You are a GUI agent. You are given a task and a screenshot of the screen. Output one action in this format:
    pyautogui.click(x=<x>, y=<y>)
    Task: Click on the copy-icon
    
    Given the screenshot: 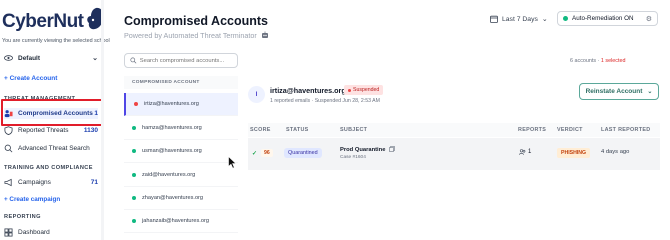 What is the action you would take?
    pyautogui.click(x=392, y=149)
    